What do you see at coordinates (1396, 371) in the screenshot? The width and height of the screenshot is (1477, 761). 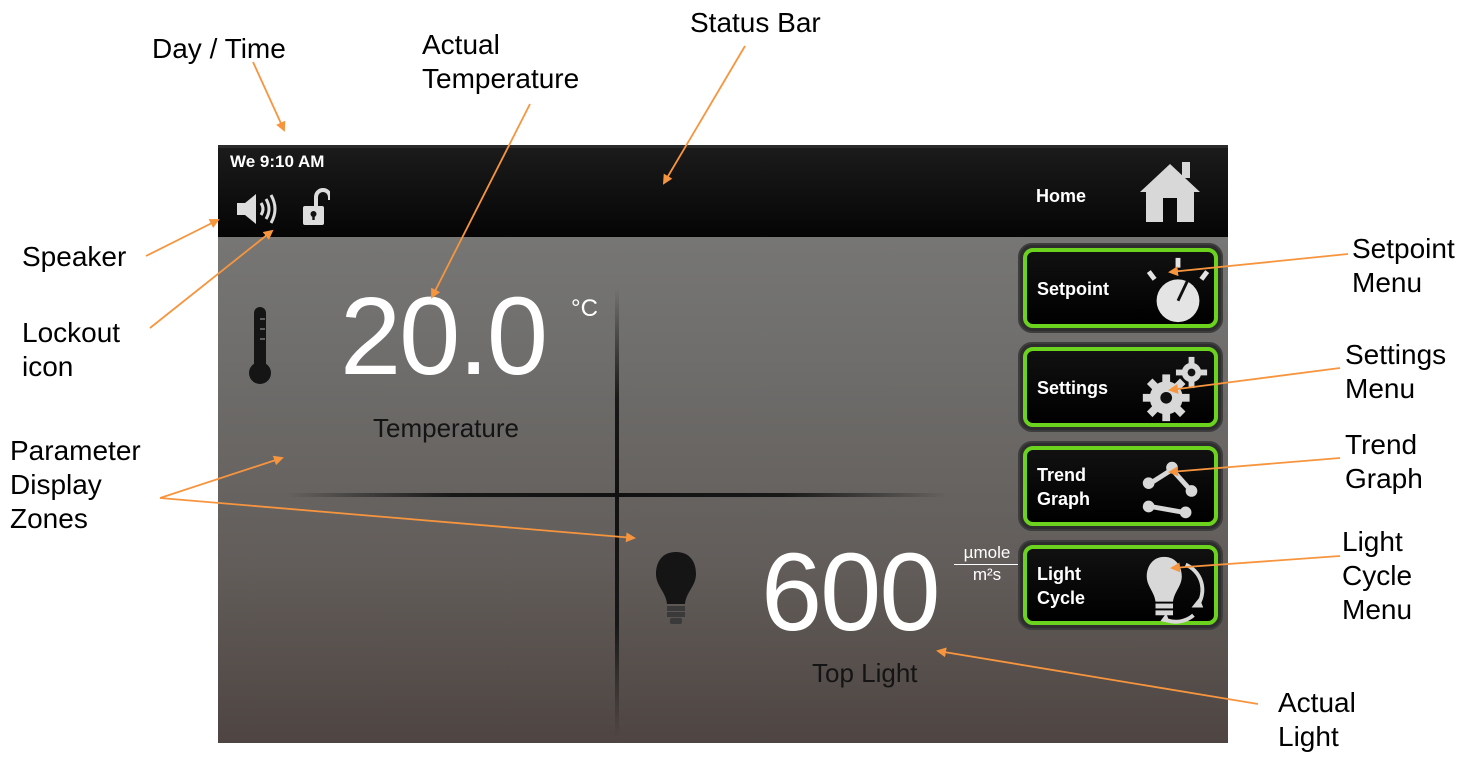 I see `callout-settings-menu: Settings Menu` at bounding box center [1396, 371].